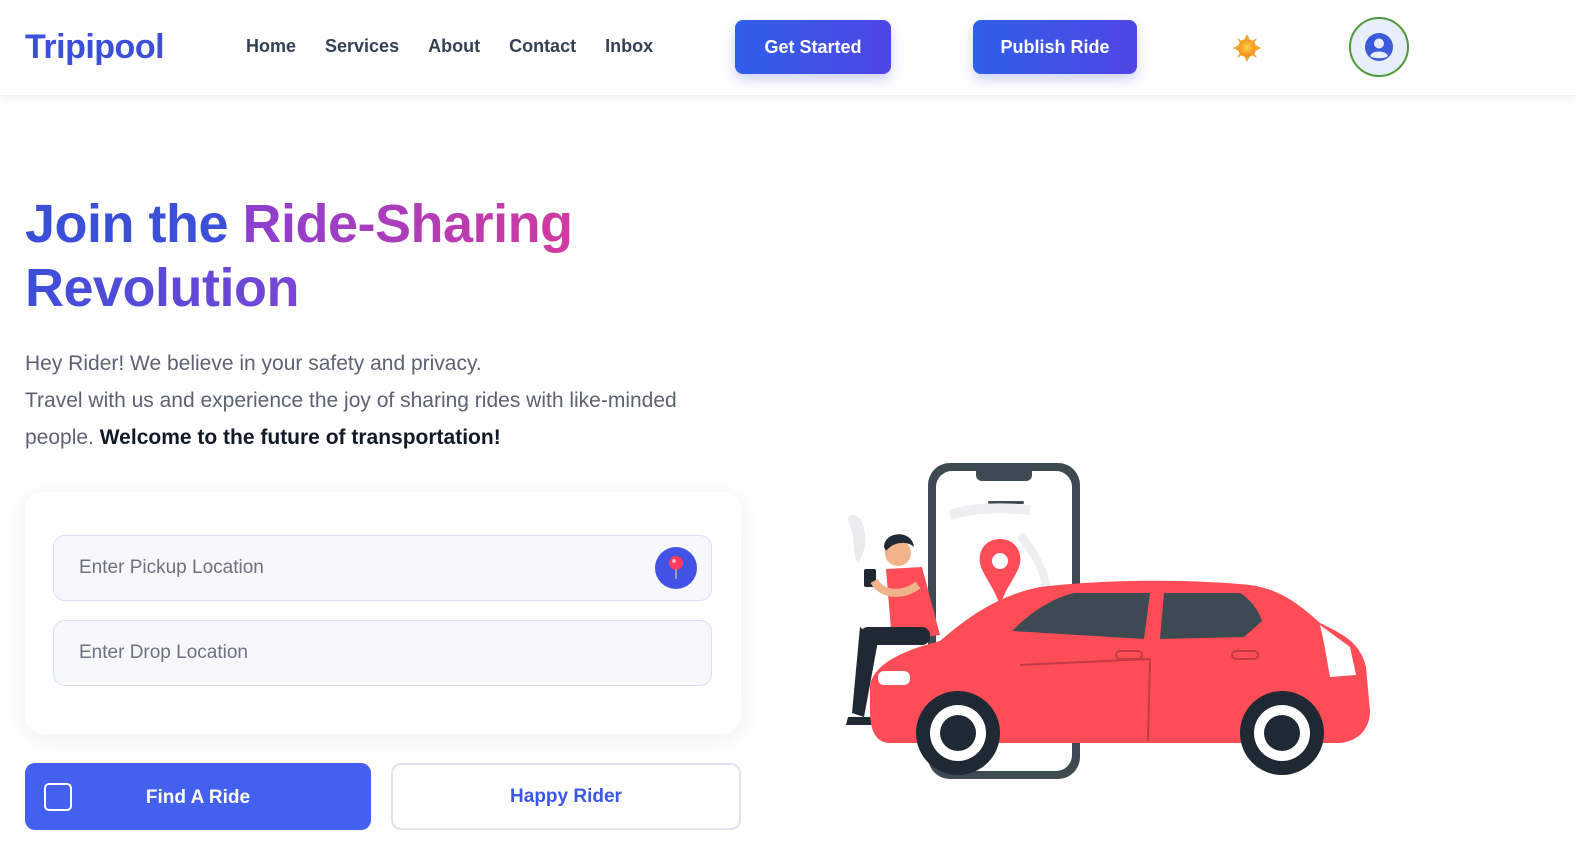 This screenshot has height=866, width=1576. Describe the element at coordinates (542, 46) in the screenshot. I see `nav-contact: Contact` at that location.